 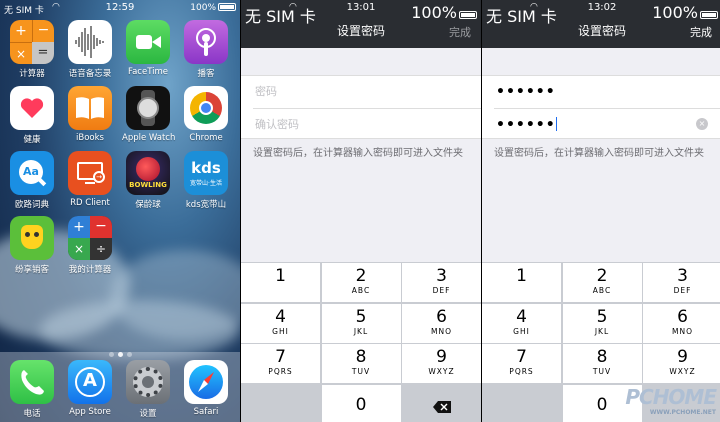 I want to click on password-field: 密码, so click(x=361, y=92).